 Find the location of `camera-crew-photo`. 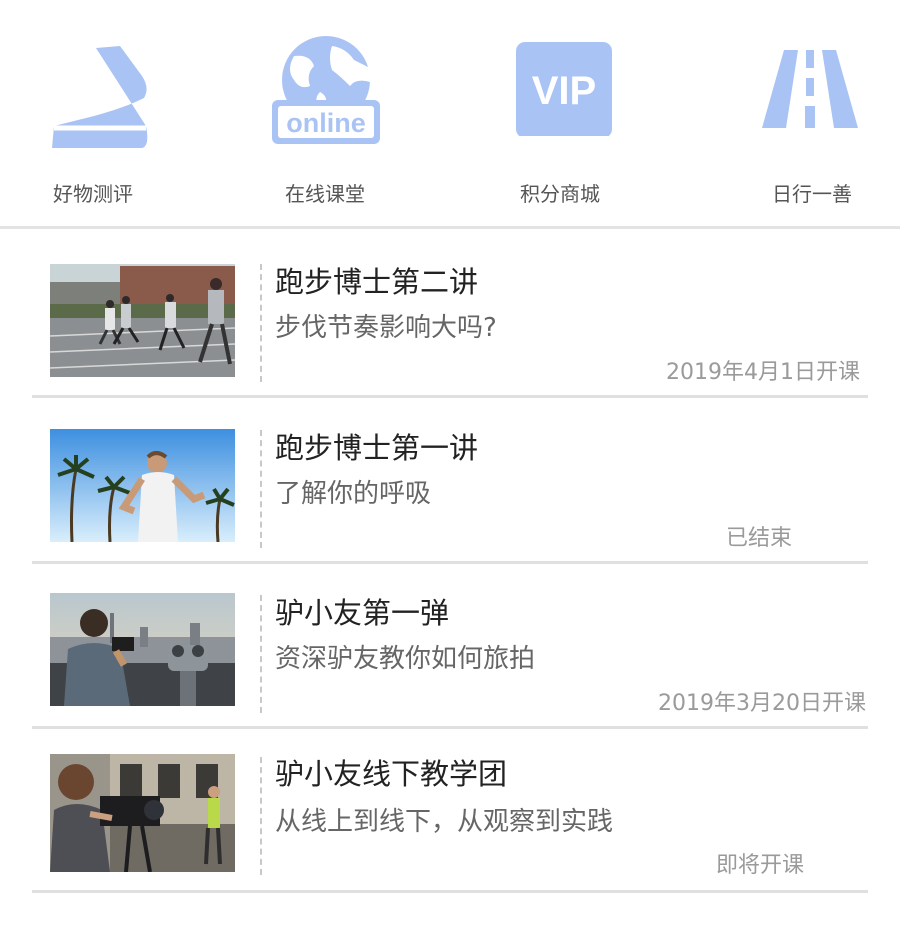

camera-crew-photo is located at coordinates (142, 813).